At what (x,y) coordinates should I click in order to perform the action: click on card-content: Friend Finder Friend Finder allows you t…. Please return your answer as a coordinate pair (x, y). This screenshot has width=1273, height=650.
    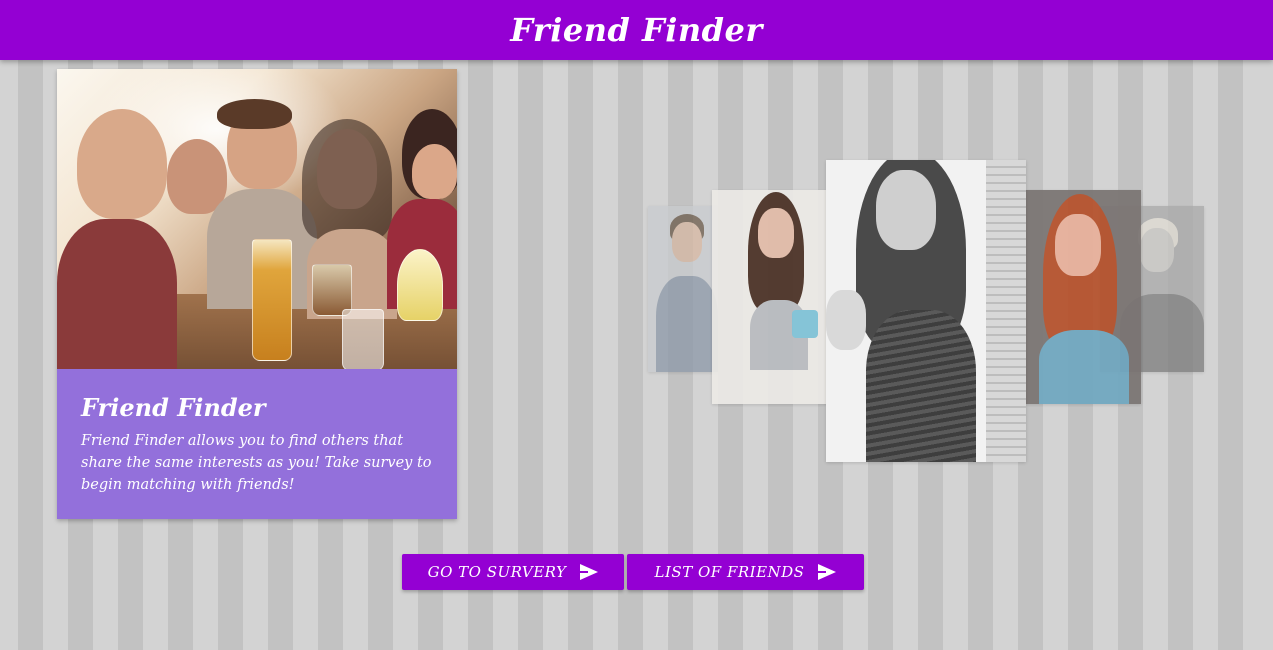
    Looking at the image, I should click on (257, 432).